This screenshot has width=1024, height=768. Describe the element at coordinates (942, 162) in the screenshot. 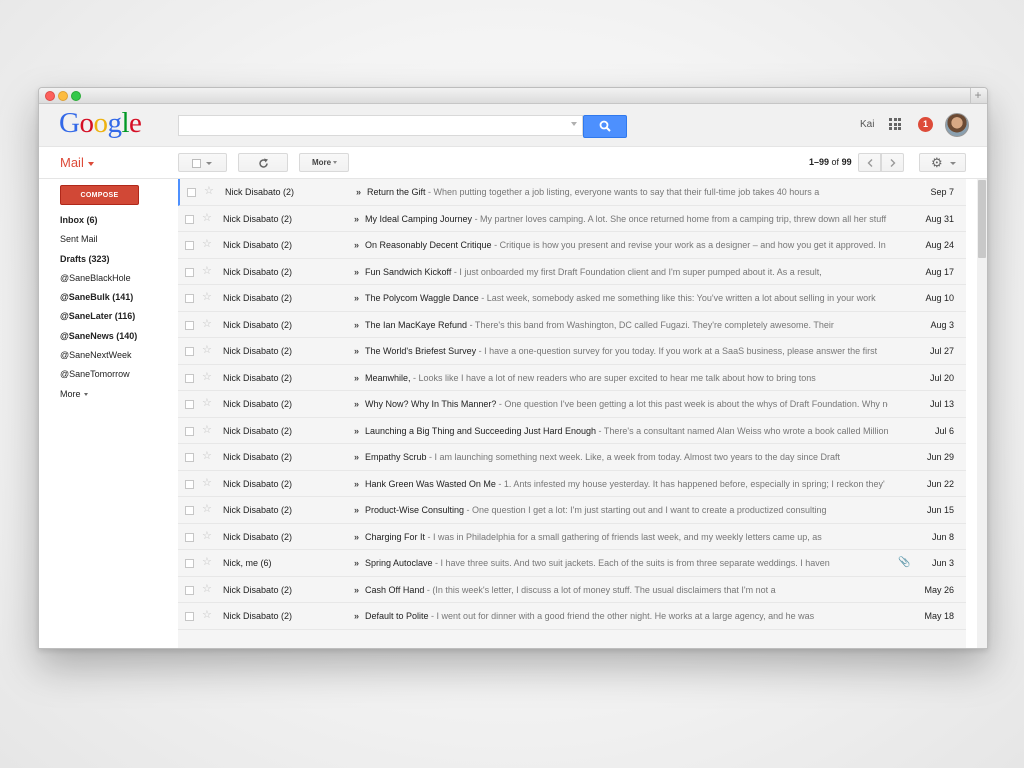

I see `settings-button: ⚙` at that location.